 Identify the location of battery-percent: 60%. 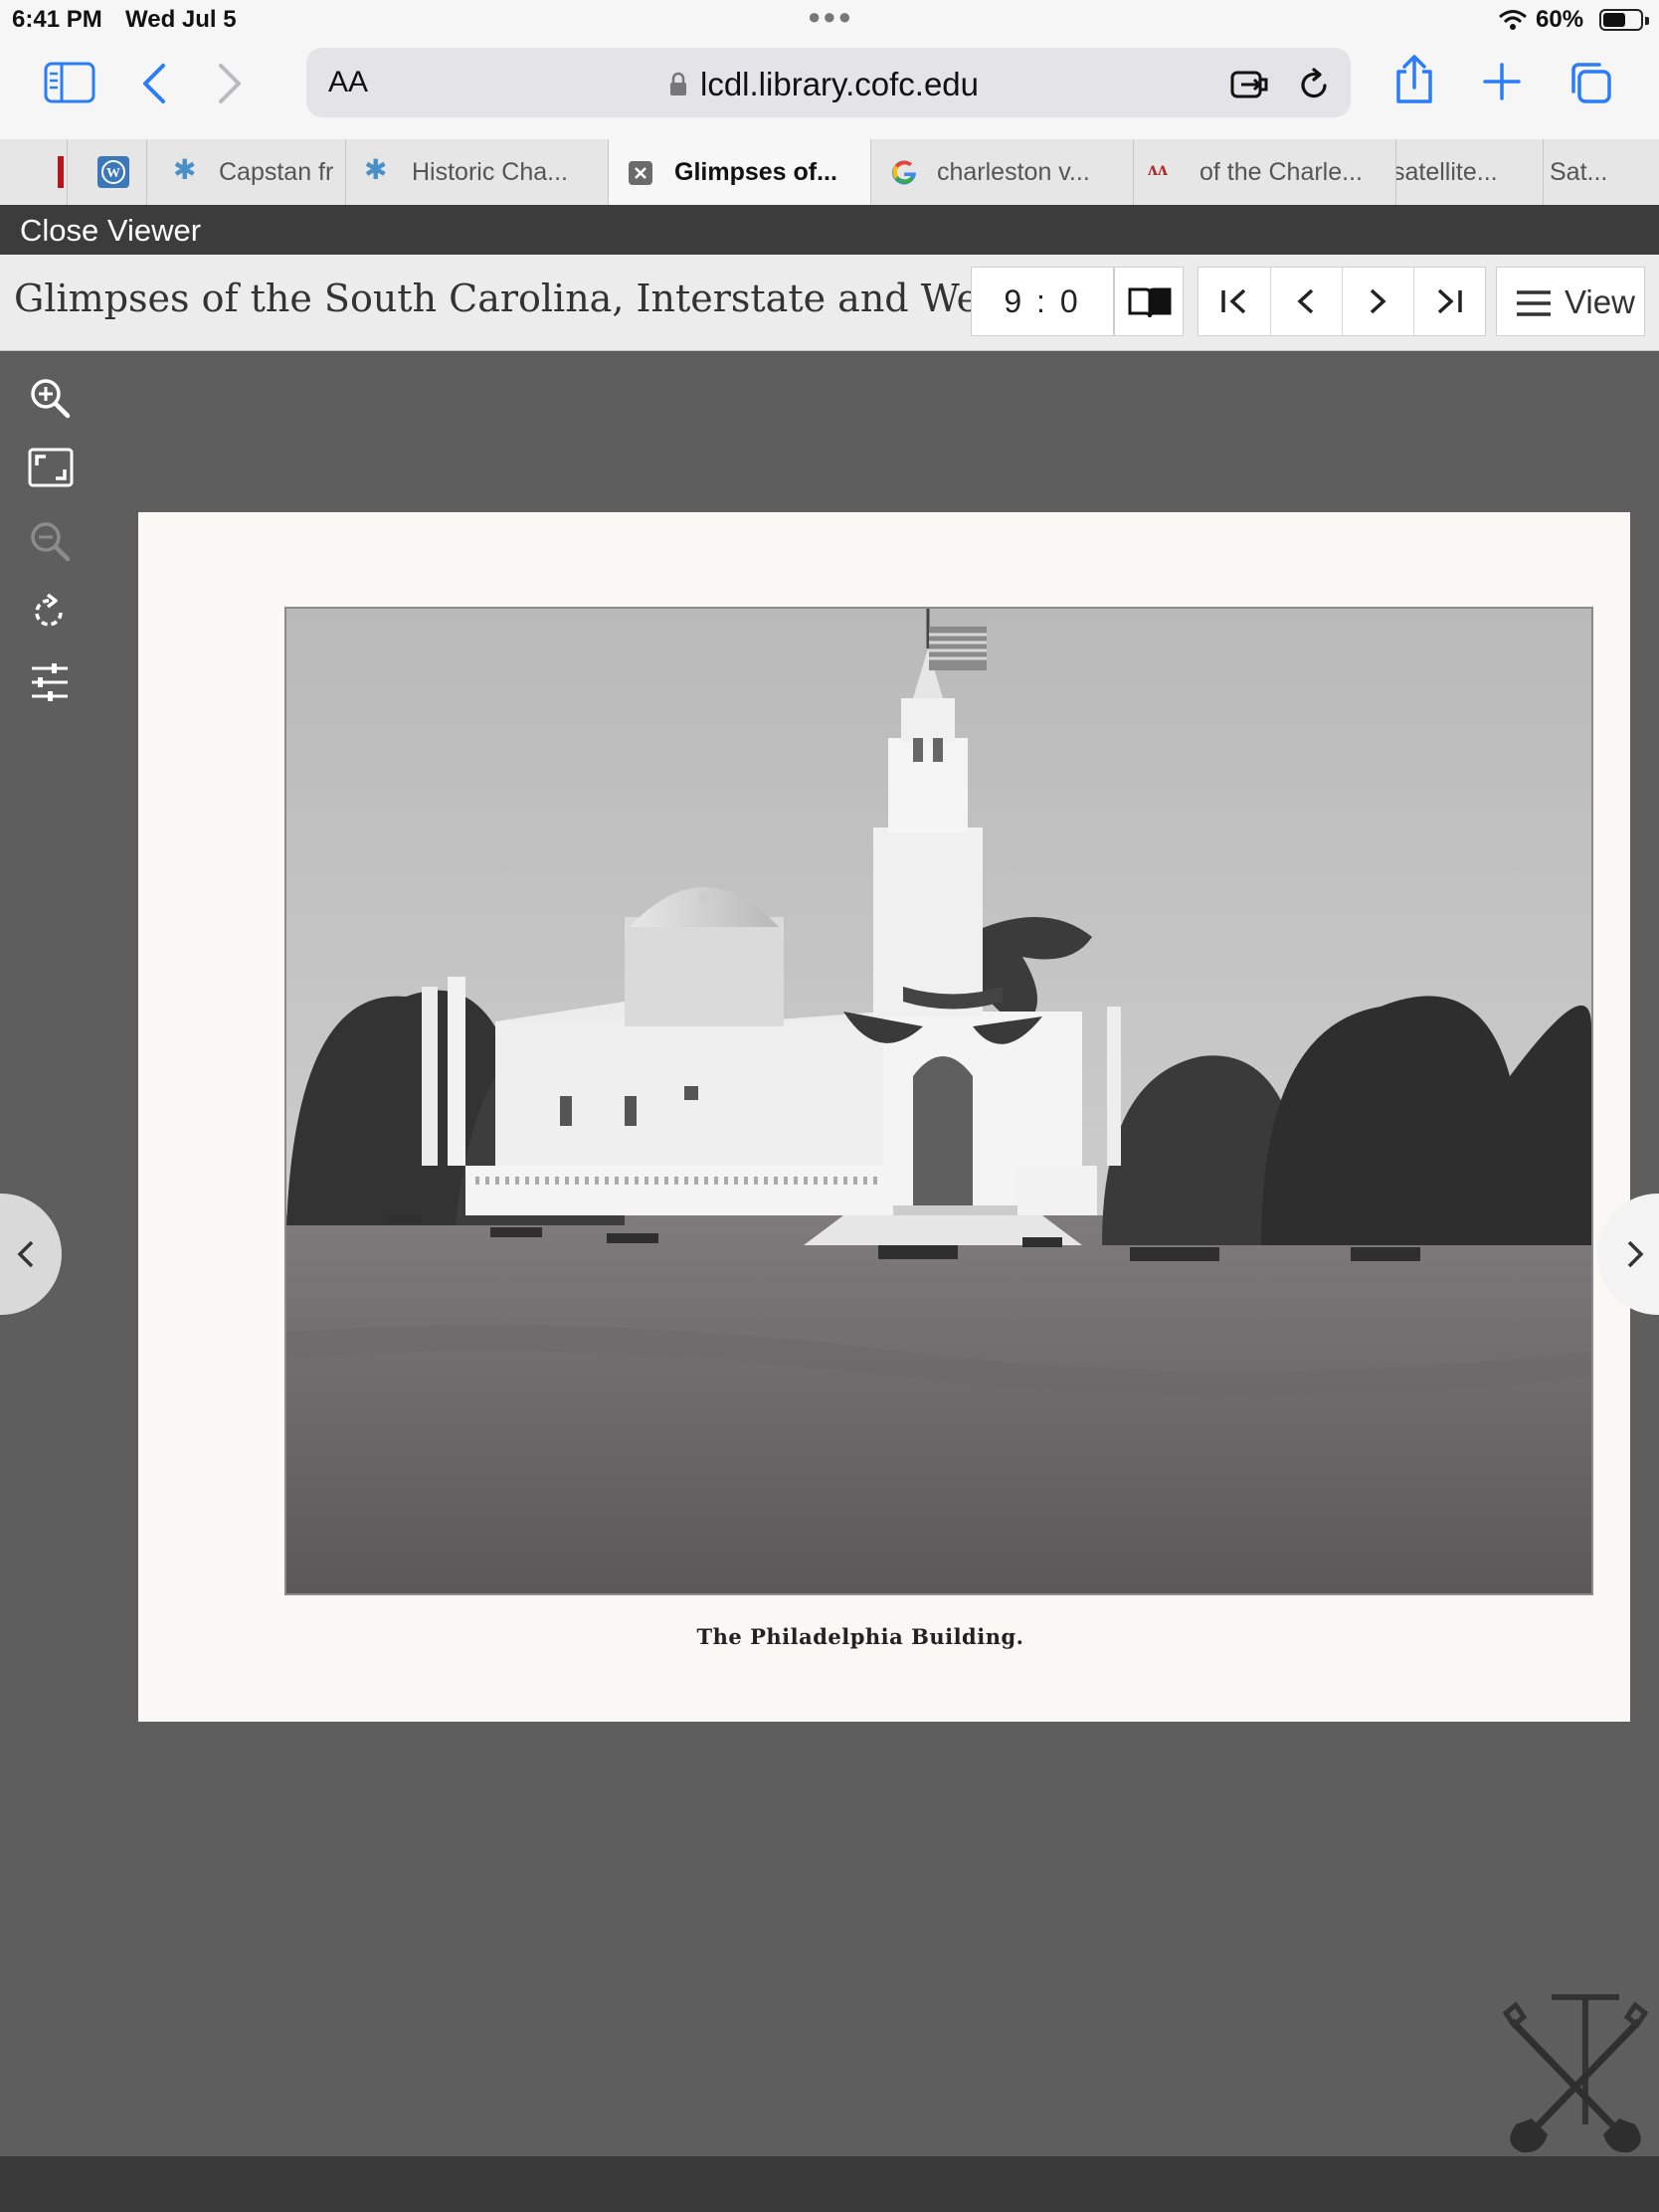
(1560, 19).